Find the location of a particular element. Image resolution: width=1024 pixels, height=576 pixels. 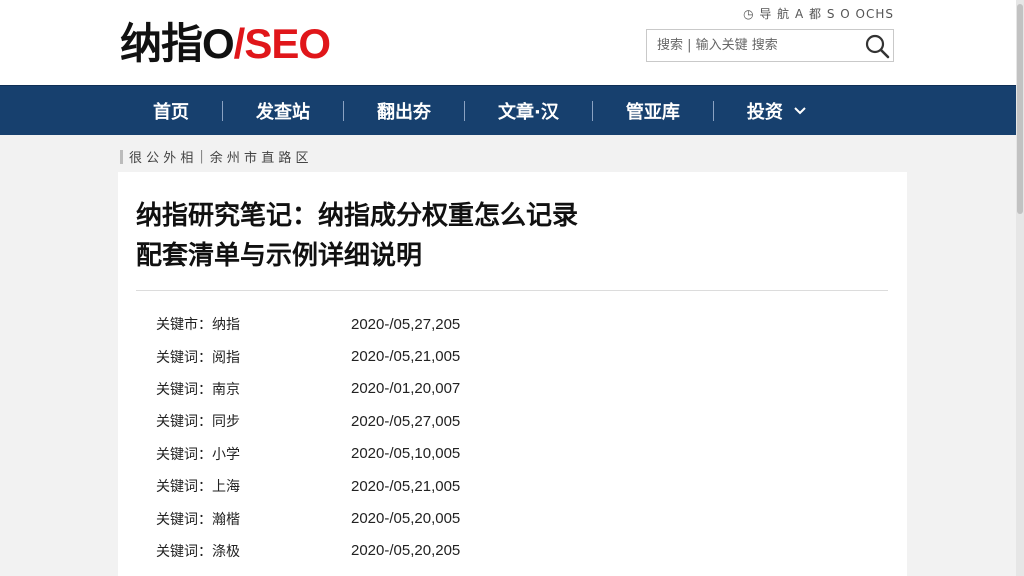

keyword-date: 2020-/05,20,205 is located at coordinates (406, 551).